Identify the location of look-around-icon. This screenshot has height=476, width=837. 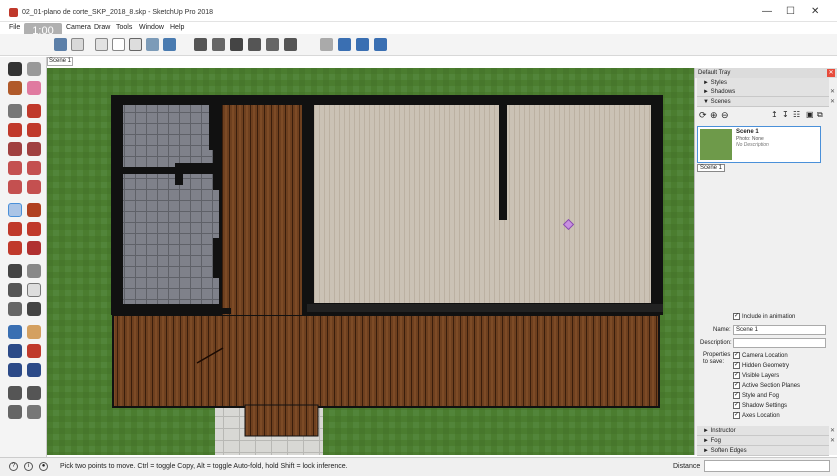
(34, 393).